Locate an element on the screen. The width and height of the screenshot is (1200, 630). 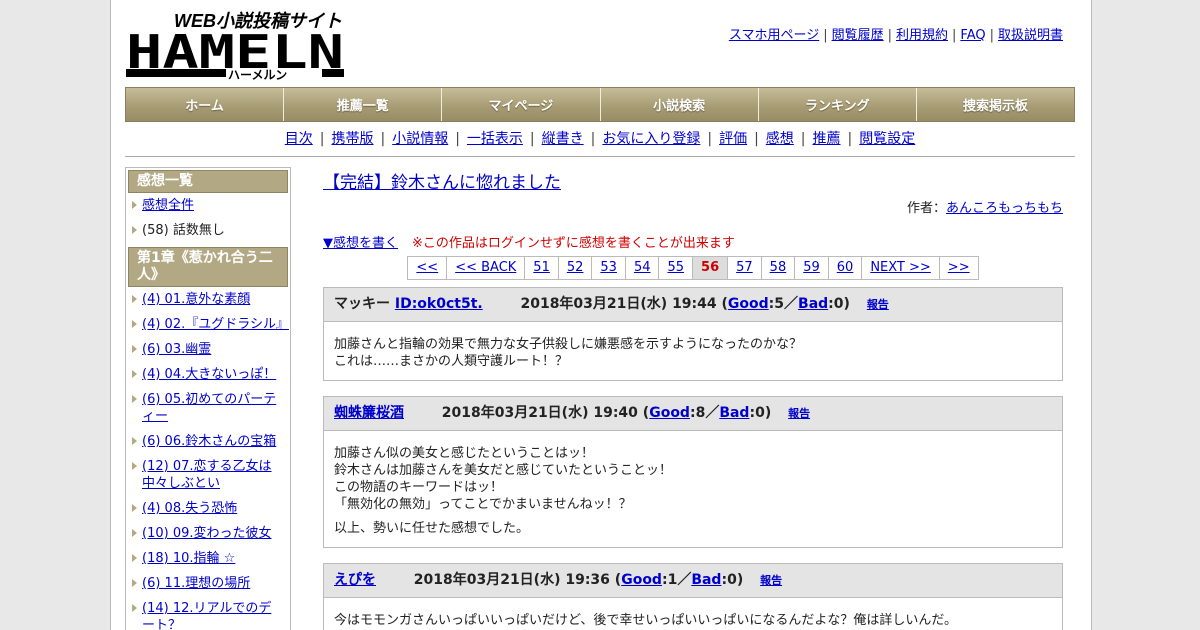
subnav-suggest: 推薦 is located at coordinates (827, 139).